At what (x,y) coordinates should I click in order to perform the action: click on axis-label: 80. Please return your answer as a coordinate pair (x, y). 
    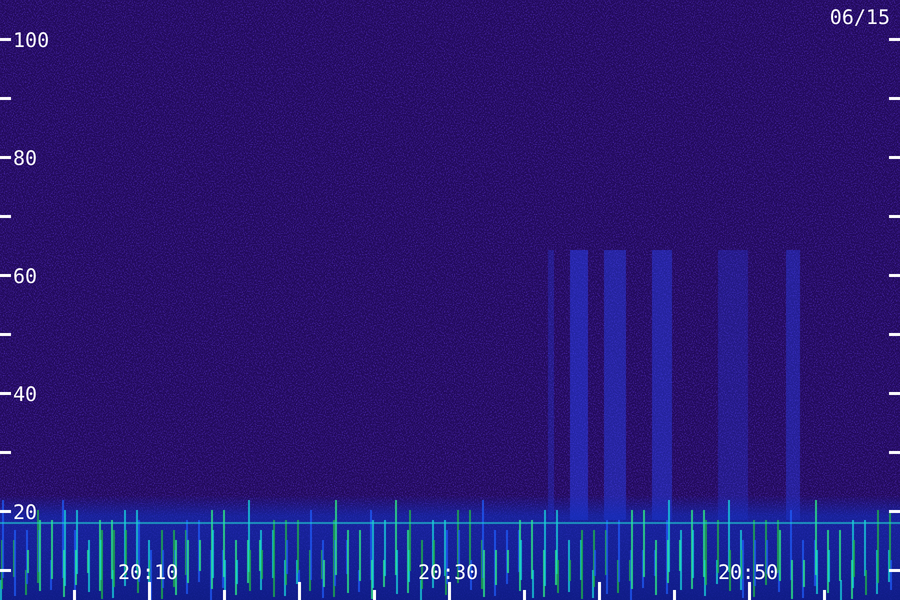
    Looking at the image, I should click on (25, 158).